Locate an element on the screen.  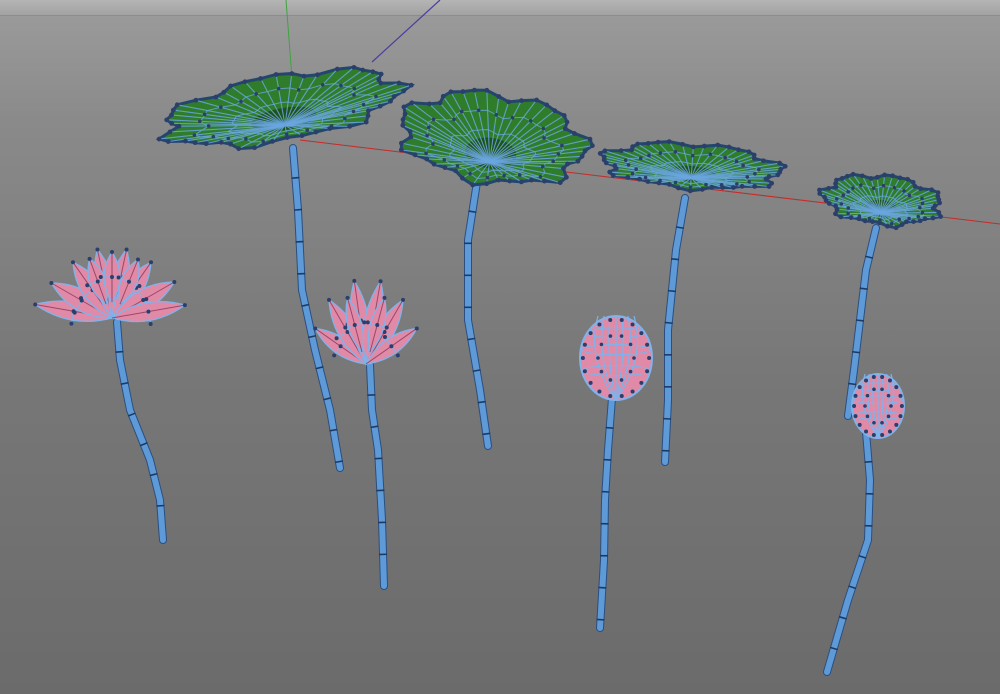
lotus-bud-small is located at coordinates (864, 524).